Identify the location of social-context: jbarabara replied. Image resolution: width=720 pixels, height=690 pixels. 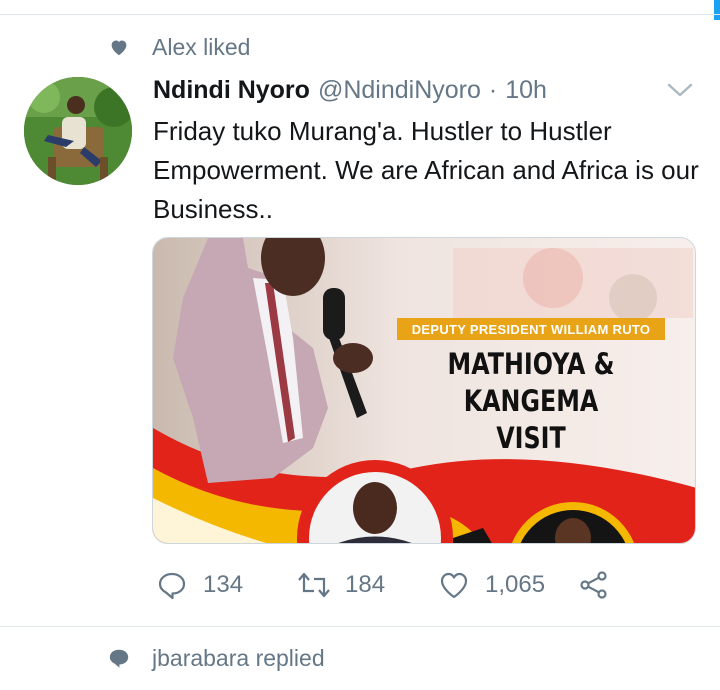
(216, 658).